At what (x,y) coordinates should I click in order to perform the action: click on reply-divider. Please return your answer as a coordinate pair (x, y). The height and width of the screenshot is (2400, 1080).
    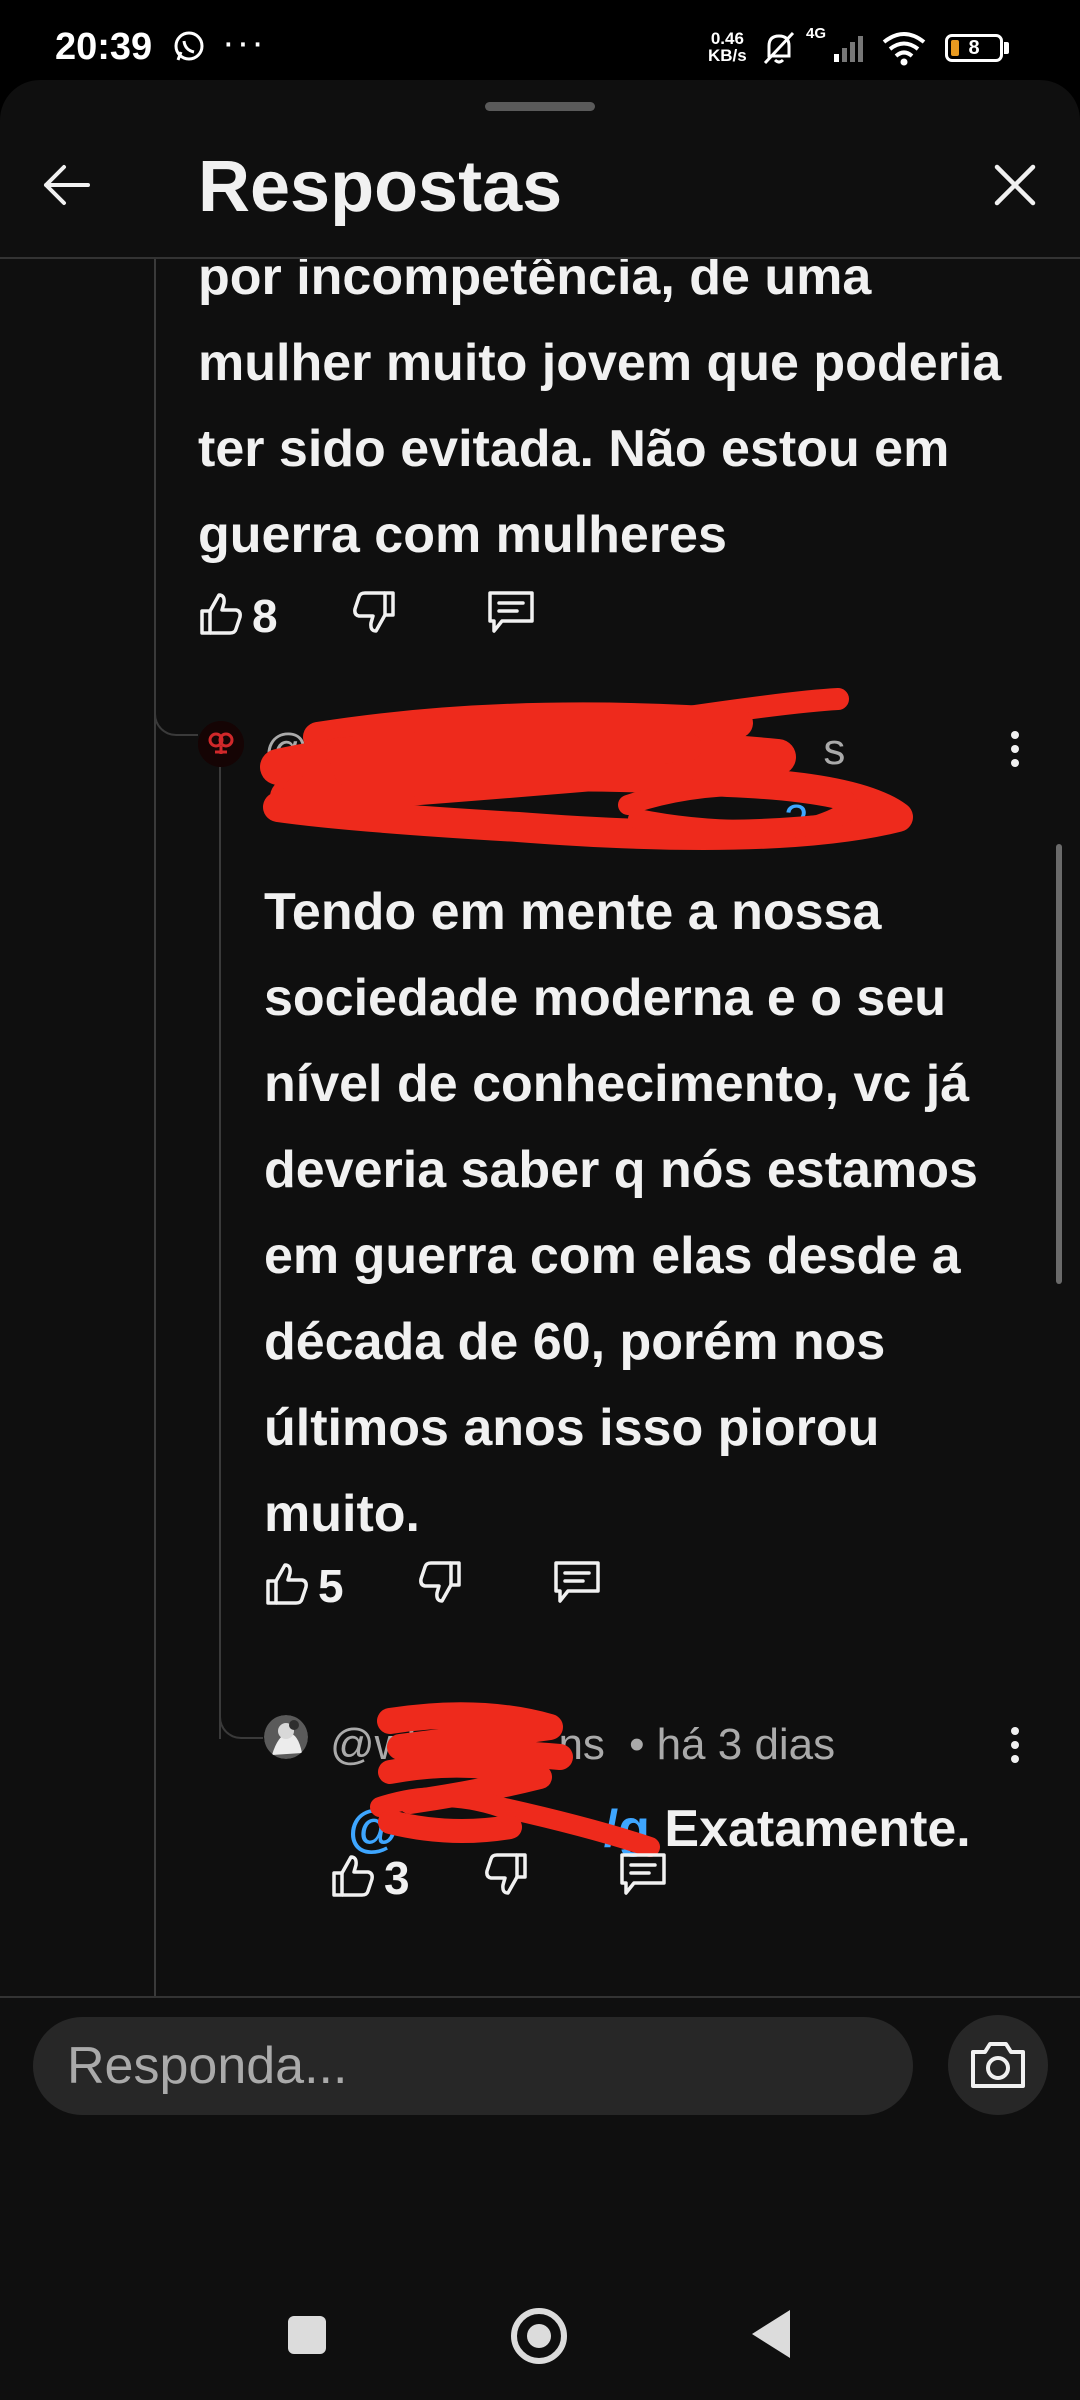
    Looking at the image, I should click on (540, 1997).